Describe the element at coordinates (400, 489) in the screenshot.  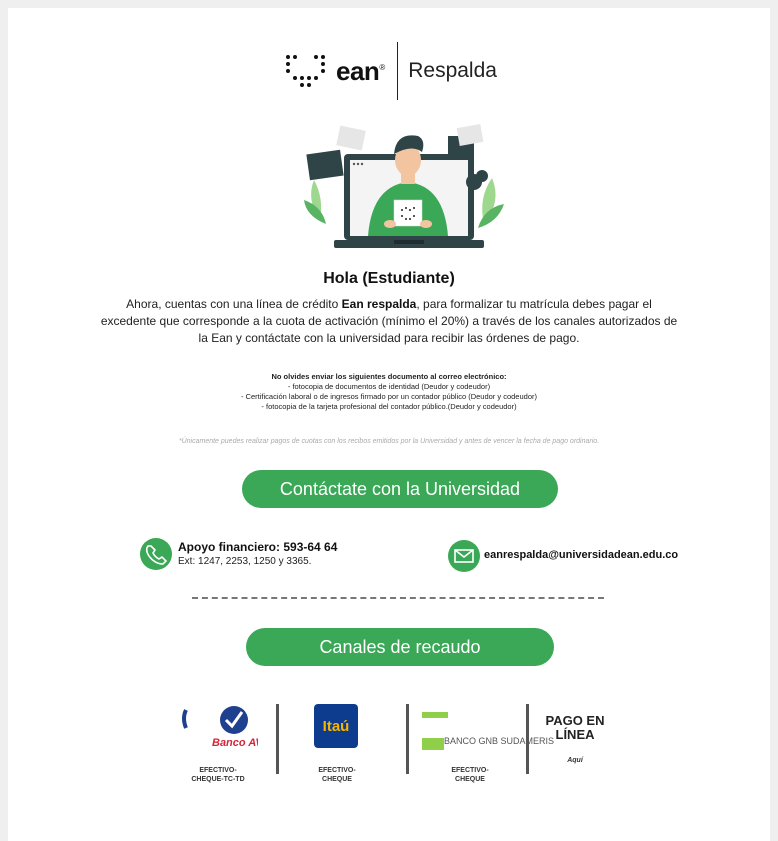
I see `contact-university-button: Contáctate con la Universidad` at that location.